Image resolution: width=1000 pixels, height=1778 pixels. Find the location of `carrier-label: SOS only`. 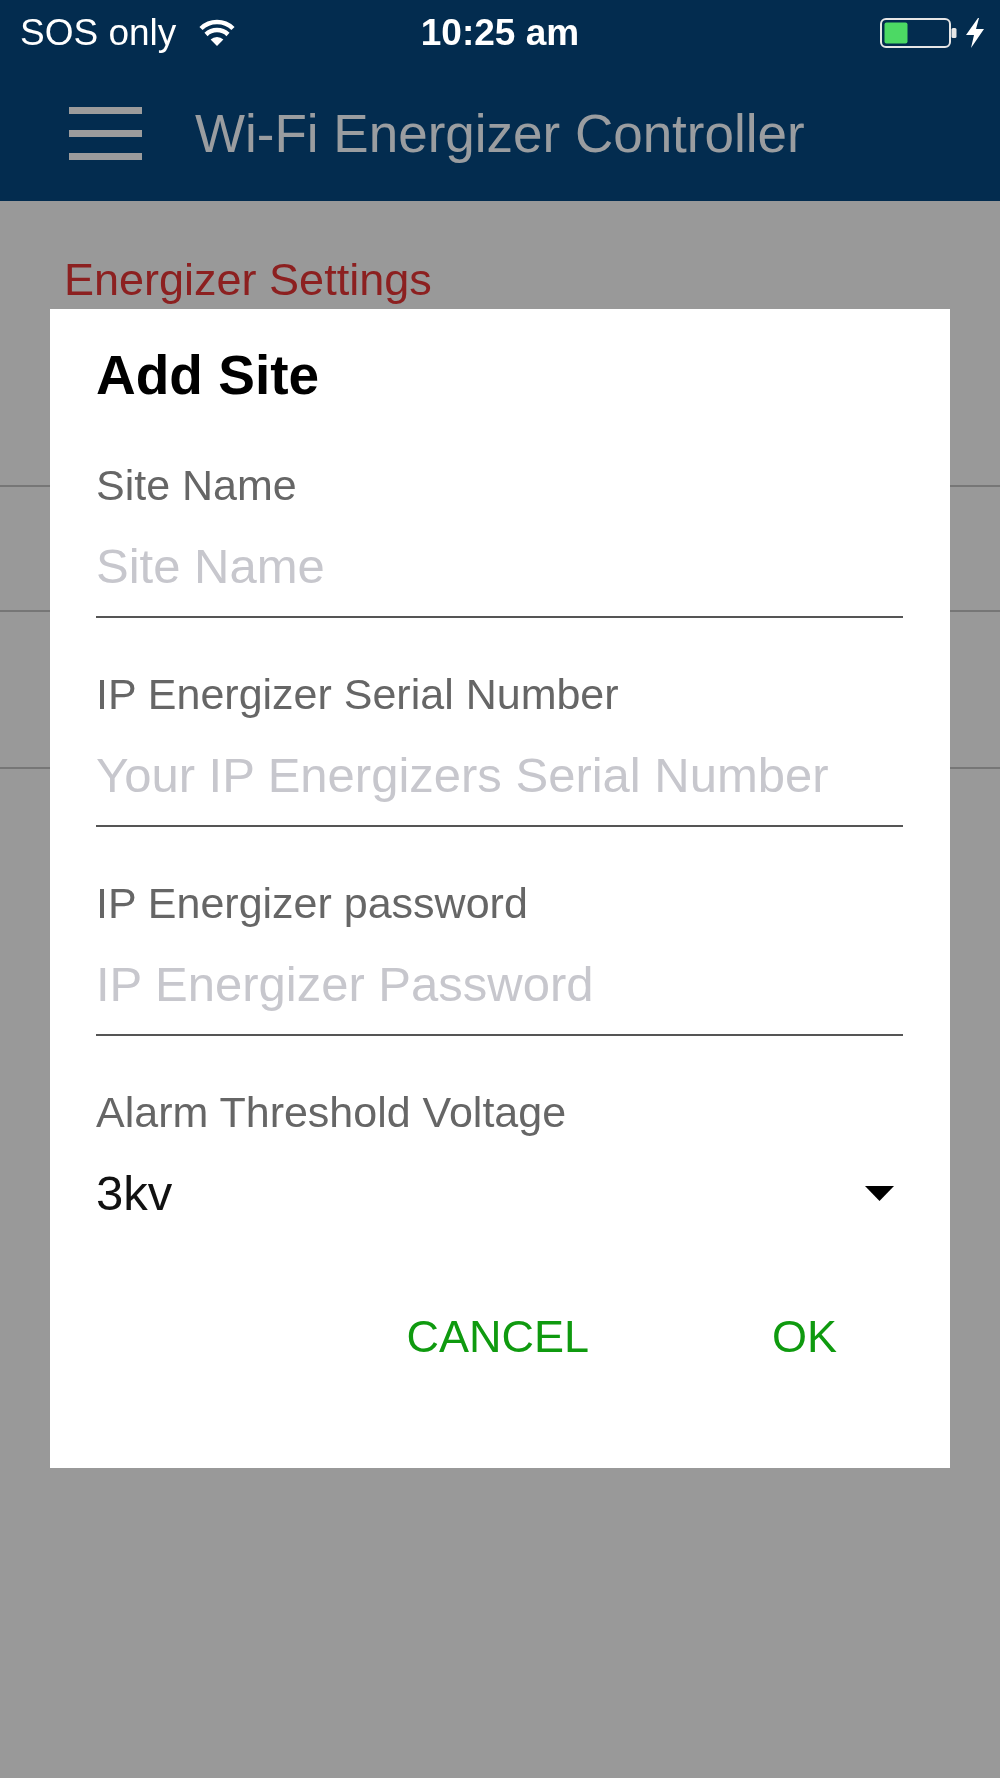

carrier-label: SOS only is located at coordinates (98, 33).